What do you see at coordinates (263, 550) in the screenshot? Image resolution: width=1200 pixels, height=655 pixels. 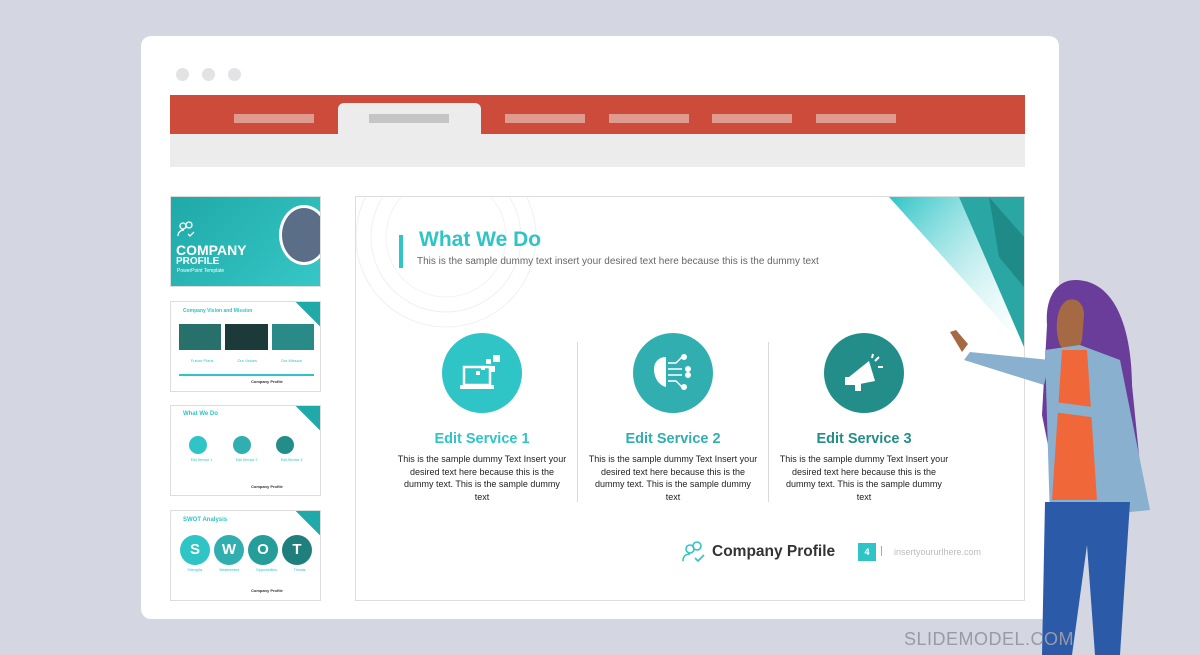 I see `swot-letter: O` at bounding box center [263, 550].